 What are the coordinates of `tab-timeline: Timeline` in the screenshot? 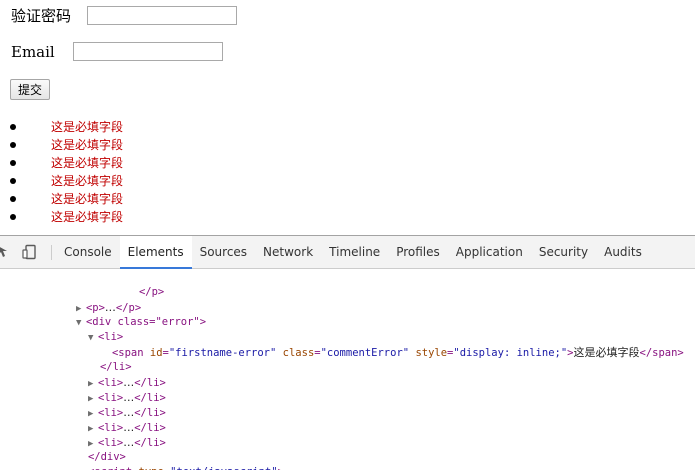 It's located at (354, 252).